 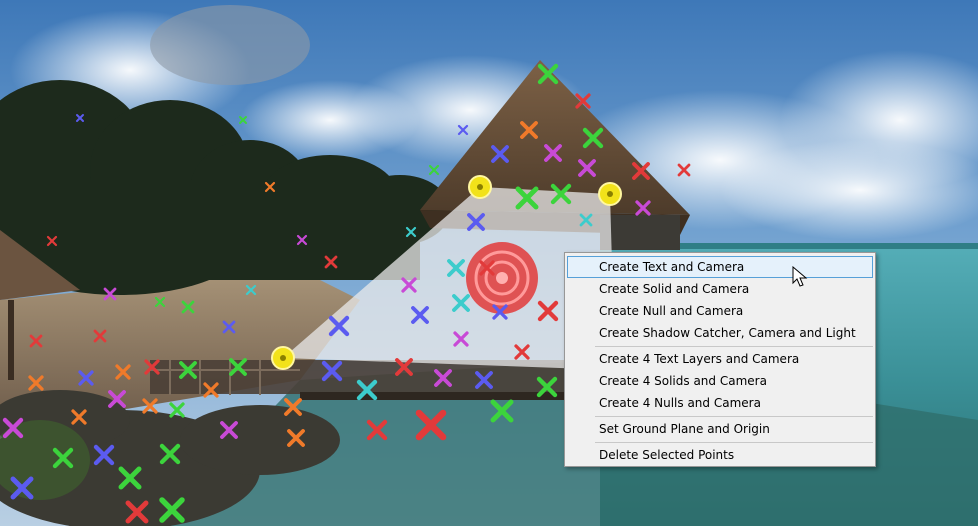 I want to click on menu-set-ground-plane: Set Ground Plane and Origin, so click(x=720, y=429).